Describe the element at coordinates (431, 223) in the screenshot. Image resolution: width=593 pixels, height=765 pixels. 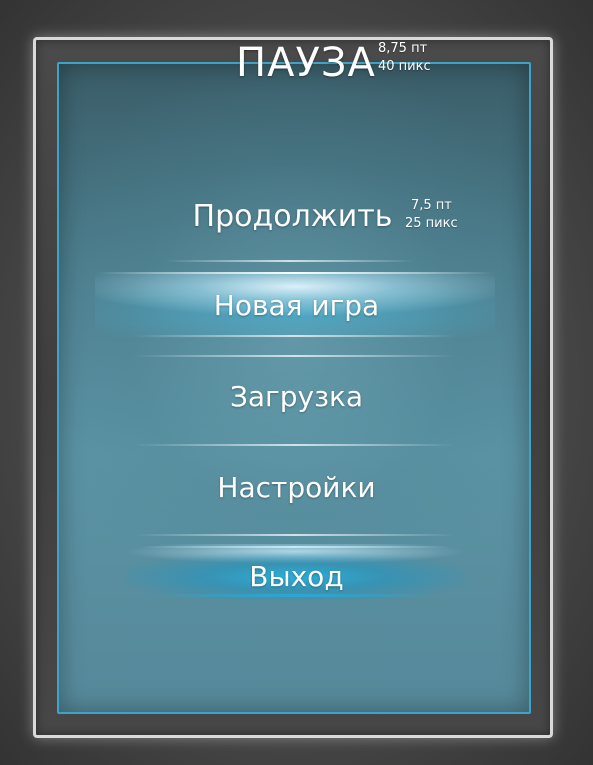
I see `item-font-size-px: 25 пикс` at that location.